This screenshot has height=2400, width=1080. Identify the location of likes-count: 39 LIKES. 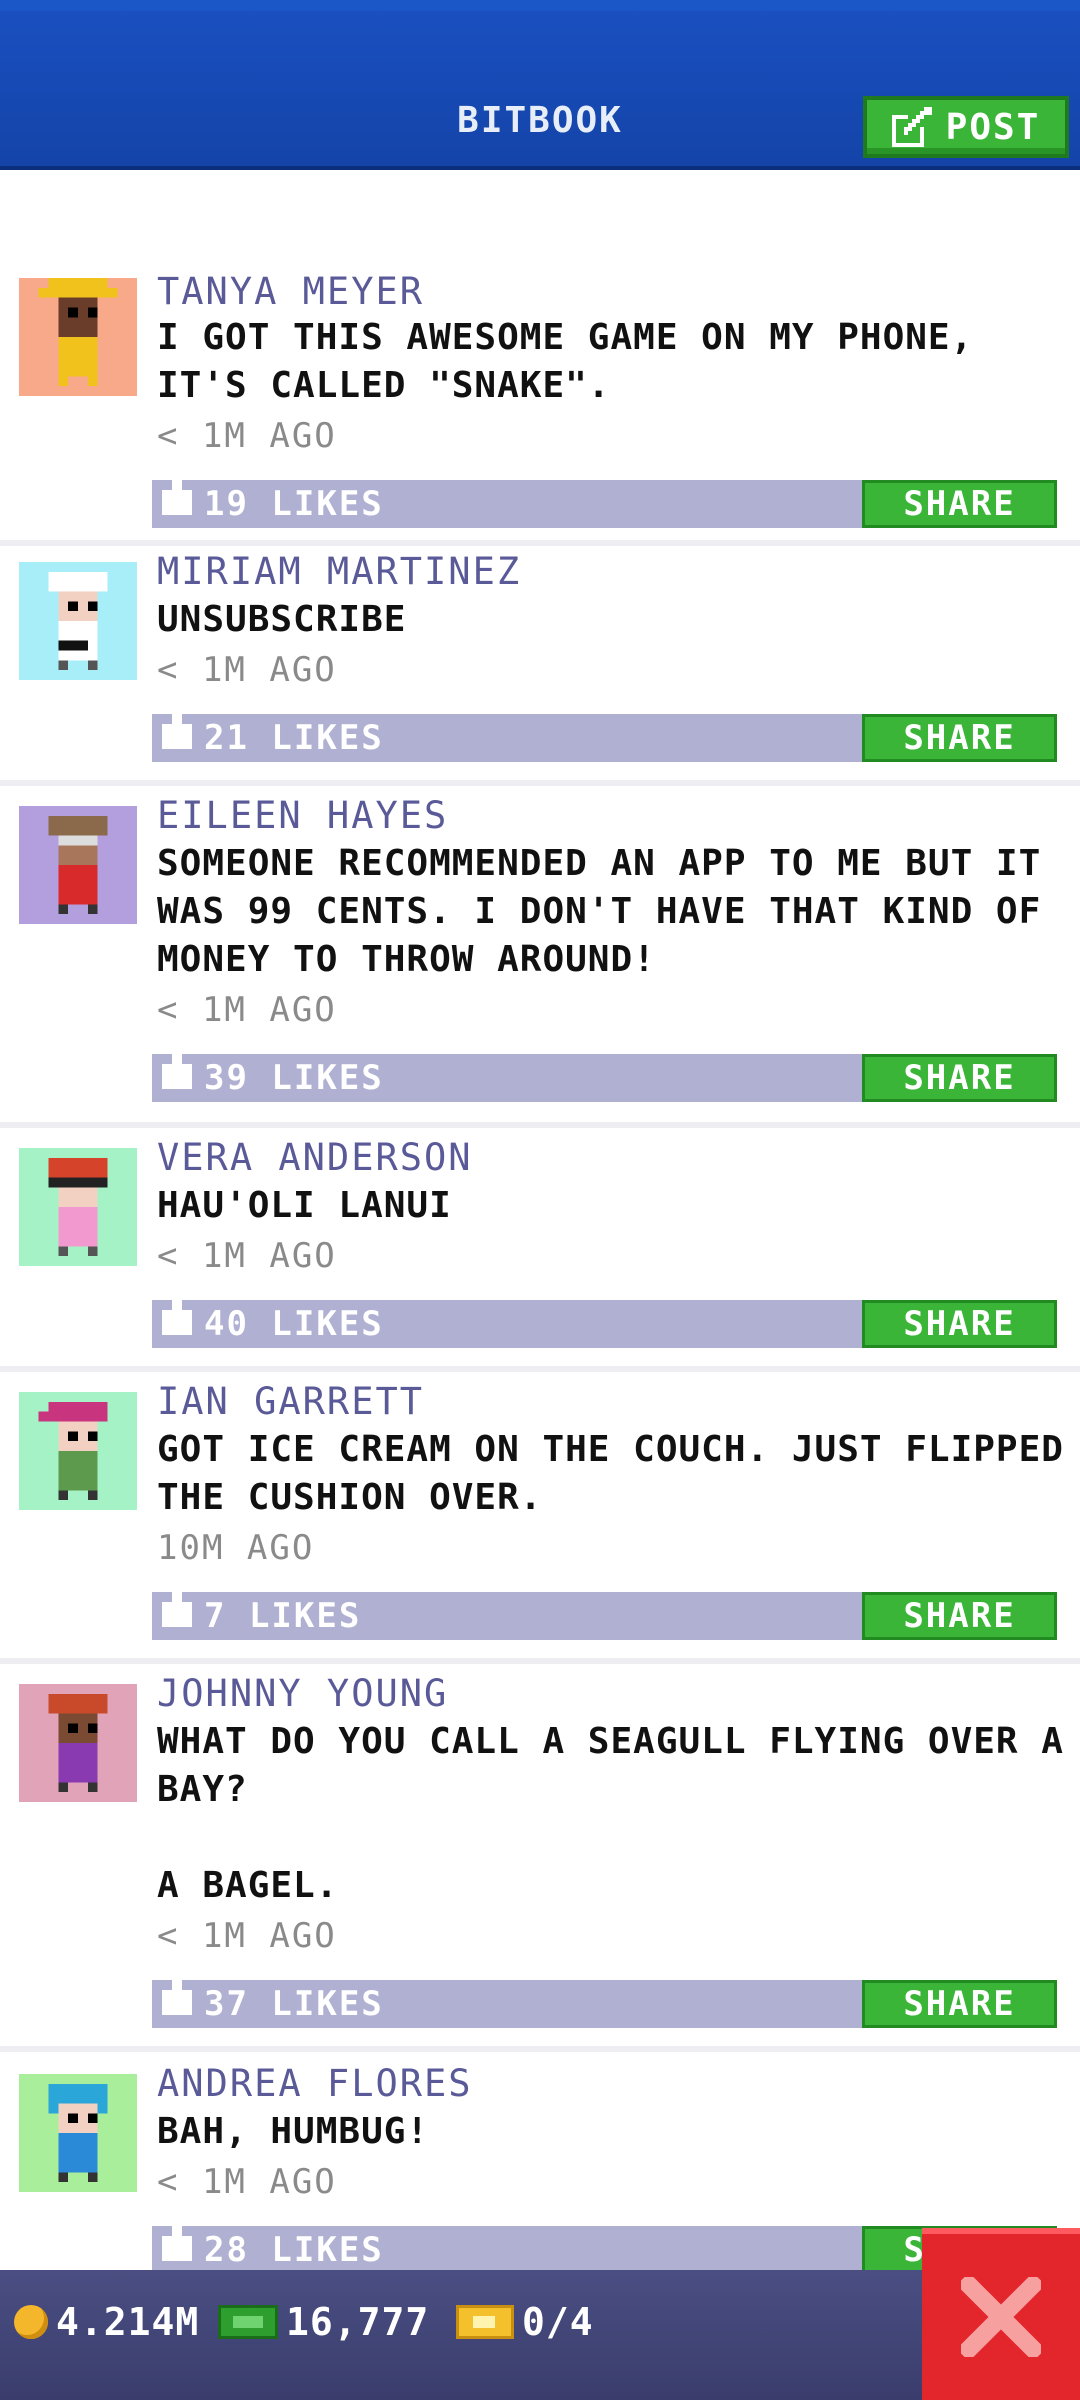
(294, 1078).